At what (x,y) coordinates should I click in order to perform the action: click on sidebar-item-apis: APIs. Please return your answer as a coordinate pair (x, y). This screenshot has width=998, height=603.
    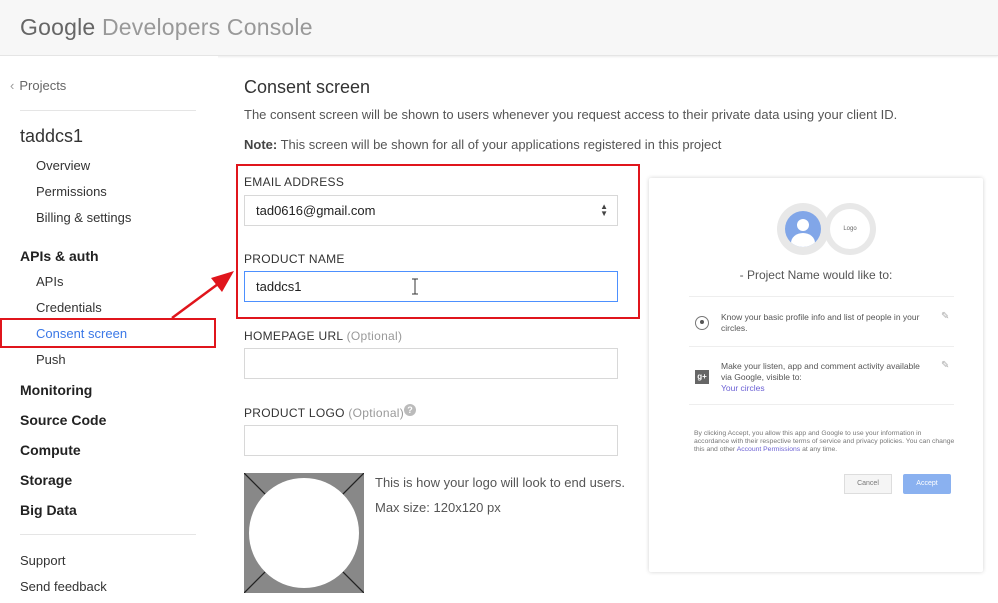
    Looking at the image, I should click on (49, 281).